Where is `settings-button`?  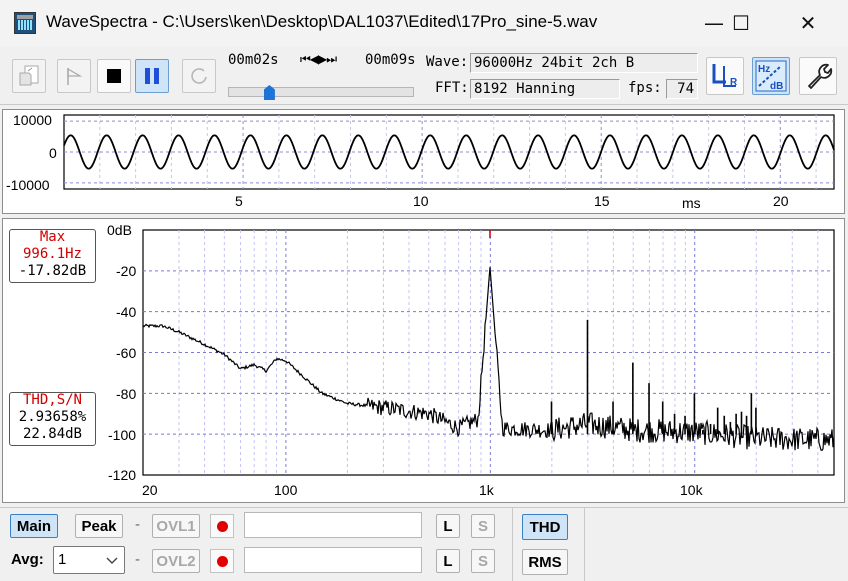 settings-button is located at coordinates (818, 76).